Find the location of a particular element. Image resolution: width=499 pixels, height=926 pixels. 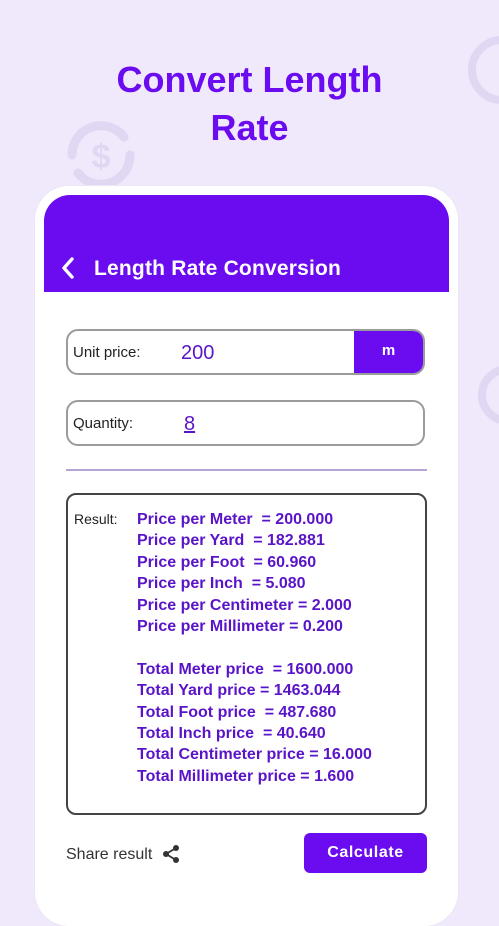

unit-price-field: Unit price: 200 m is located at coordinates (245, 352).